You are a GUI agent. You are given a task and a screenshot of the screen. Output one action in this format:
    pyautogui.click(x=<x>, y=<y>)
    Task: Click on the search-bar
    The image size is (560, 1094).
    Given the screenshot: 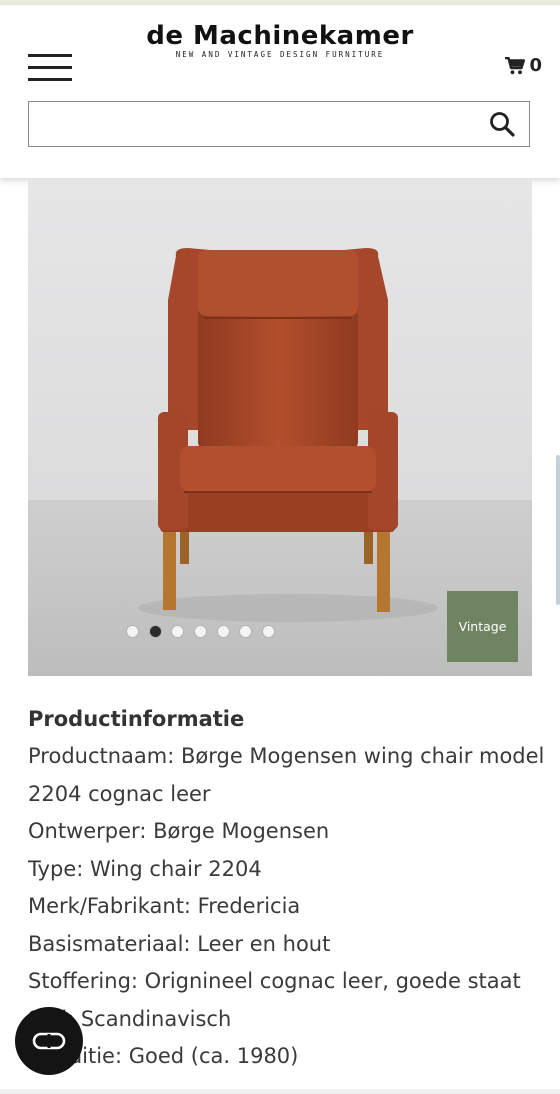 What is the action you would take?
    pyautogui.click(x=279, y=124)
    